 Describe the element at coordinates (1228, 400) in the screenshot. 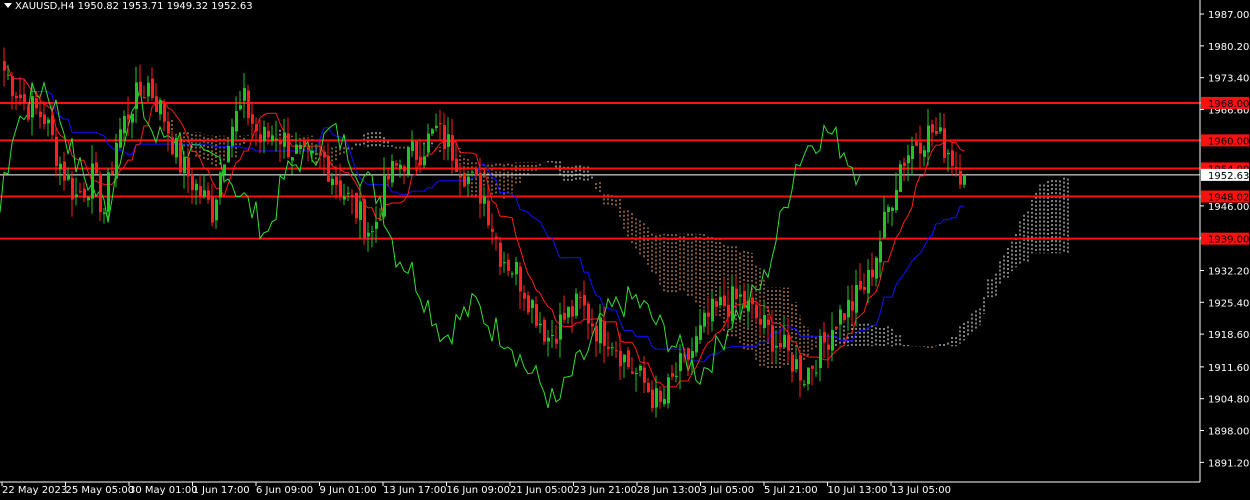

I see `y-tick-label: 1904.80` at that location.